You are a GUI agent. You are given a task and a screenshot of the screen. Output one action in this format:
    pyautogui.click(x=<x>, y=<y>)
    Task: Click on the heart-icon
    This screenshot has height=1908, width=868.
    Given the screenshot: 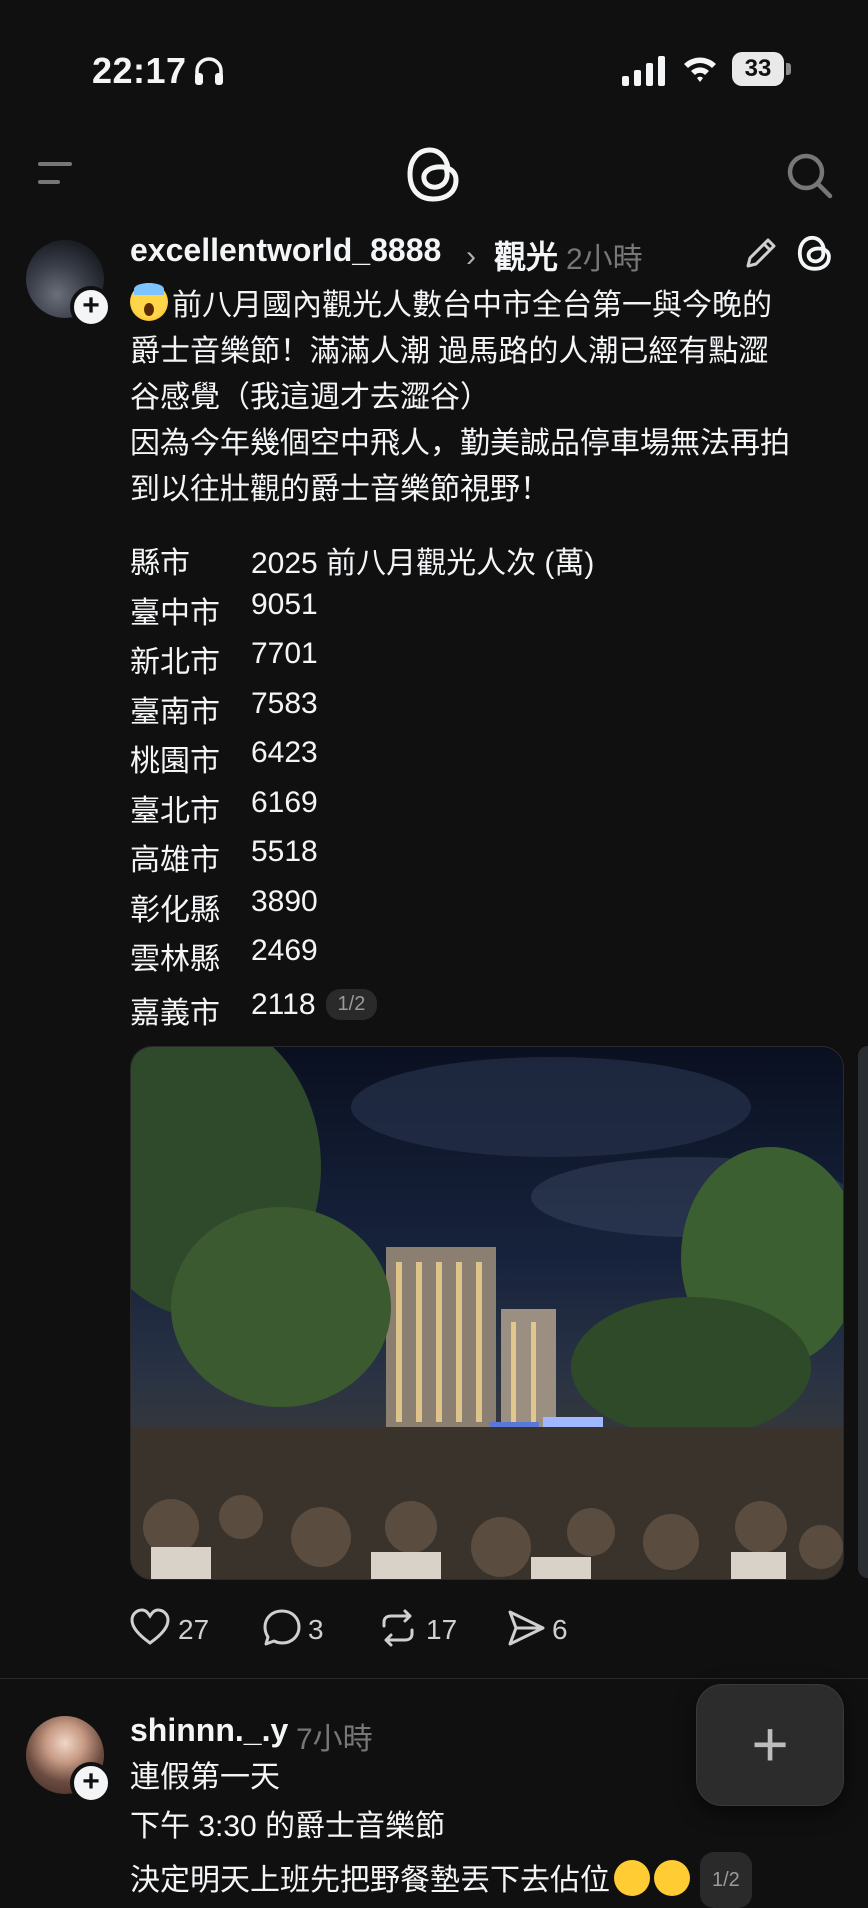 What is the action you would take?
    pyautogui.click(x=150, y=1626)
    